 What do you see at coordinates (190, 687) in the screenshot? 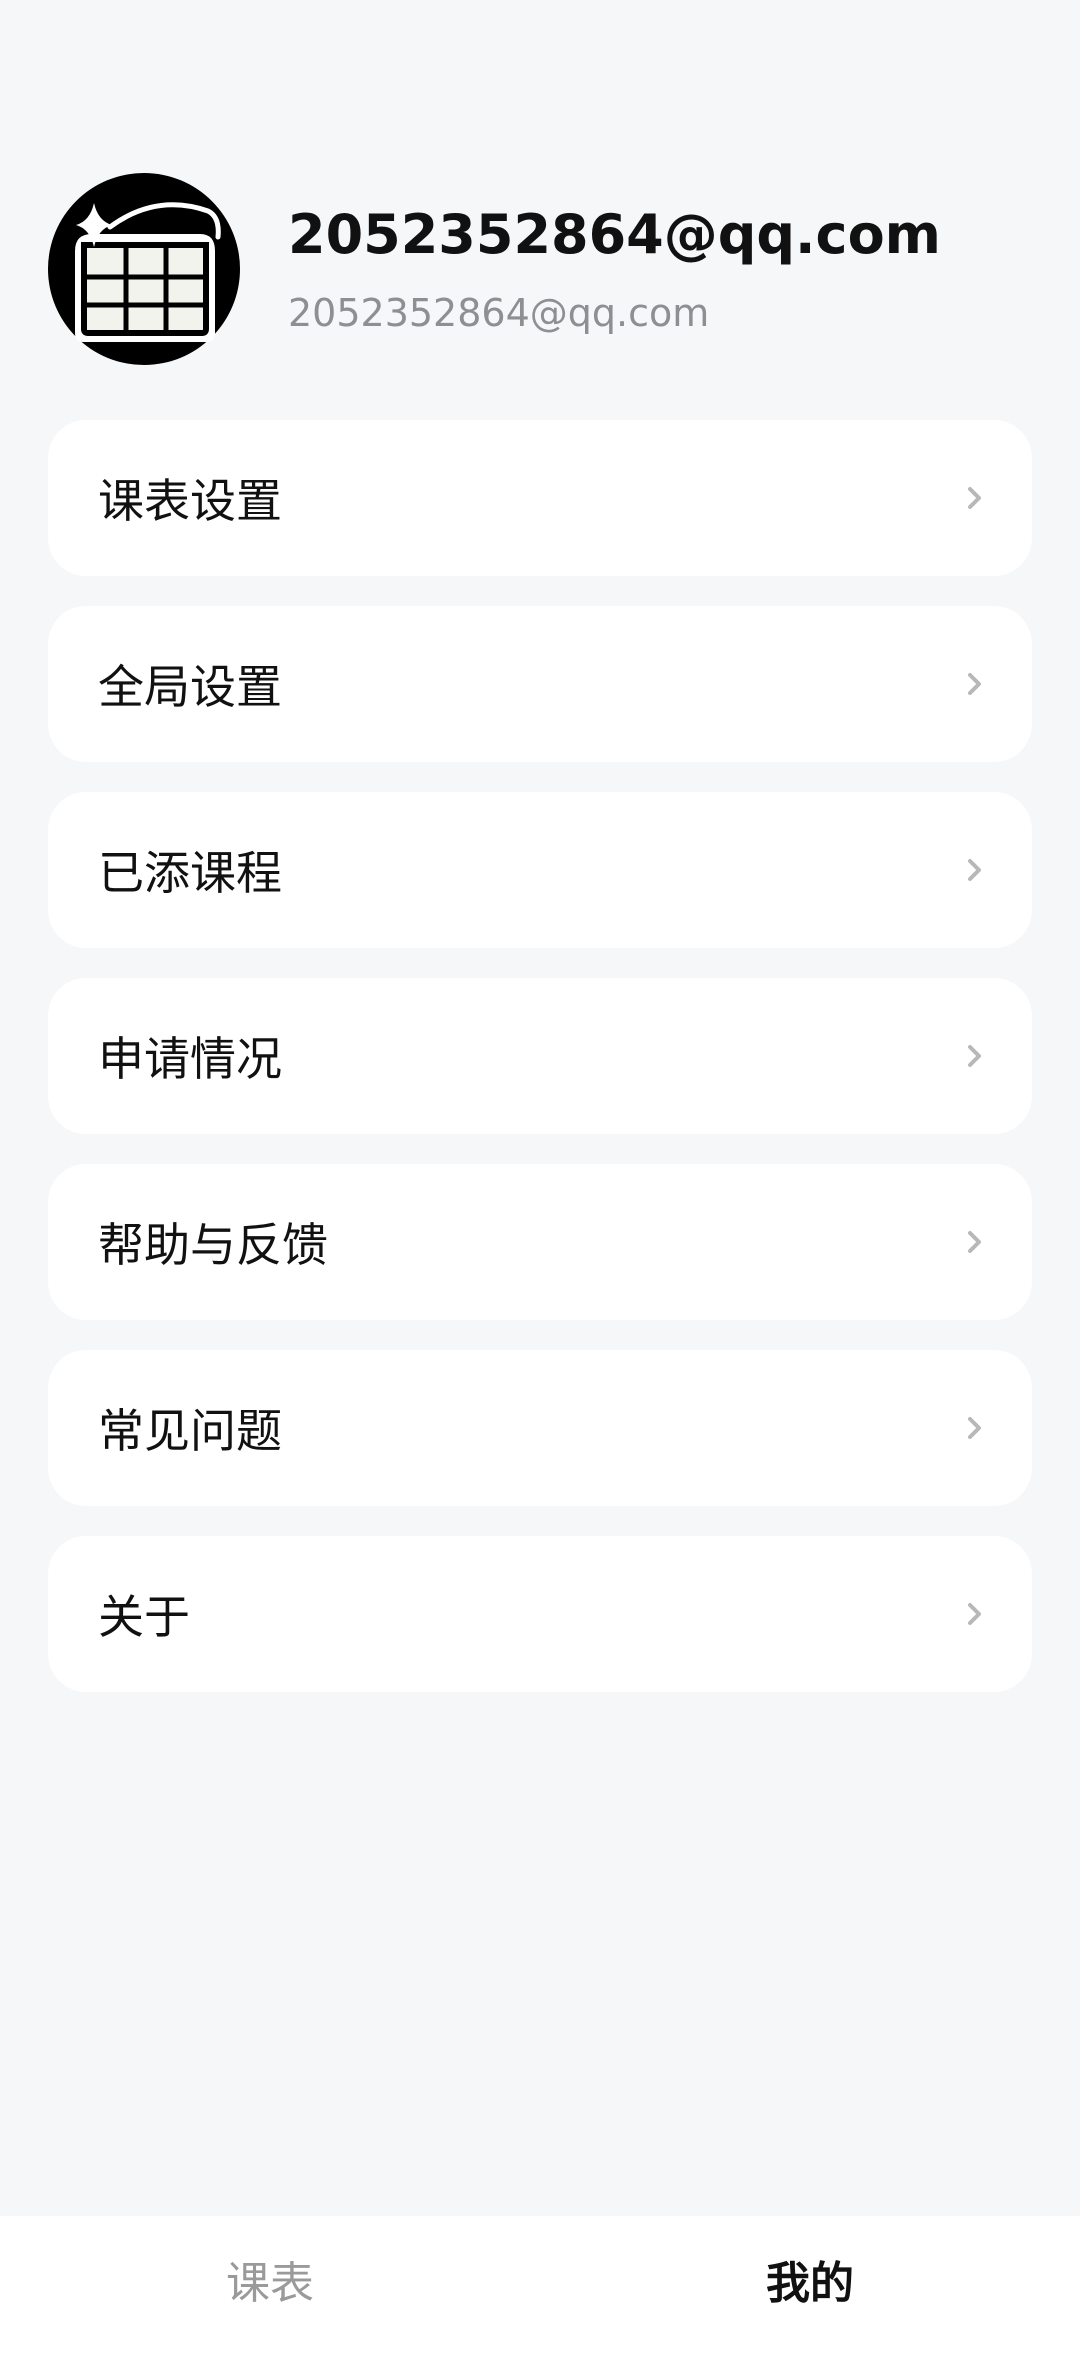
I see `menu-item-label: 全局设置` at bounding box center [190, 687].